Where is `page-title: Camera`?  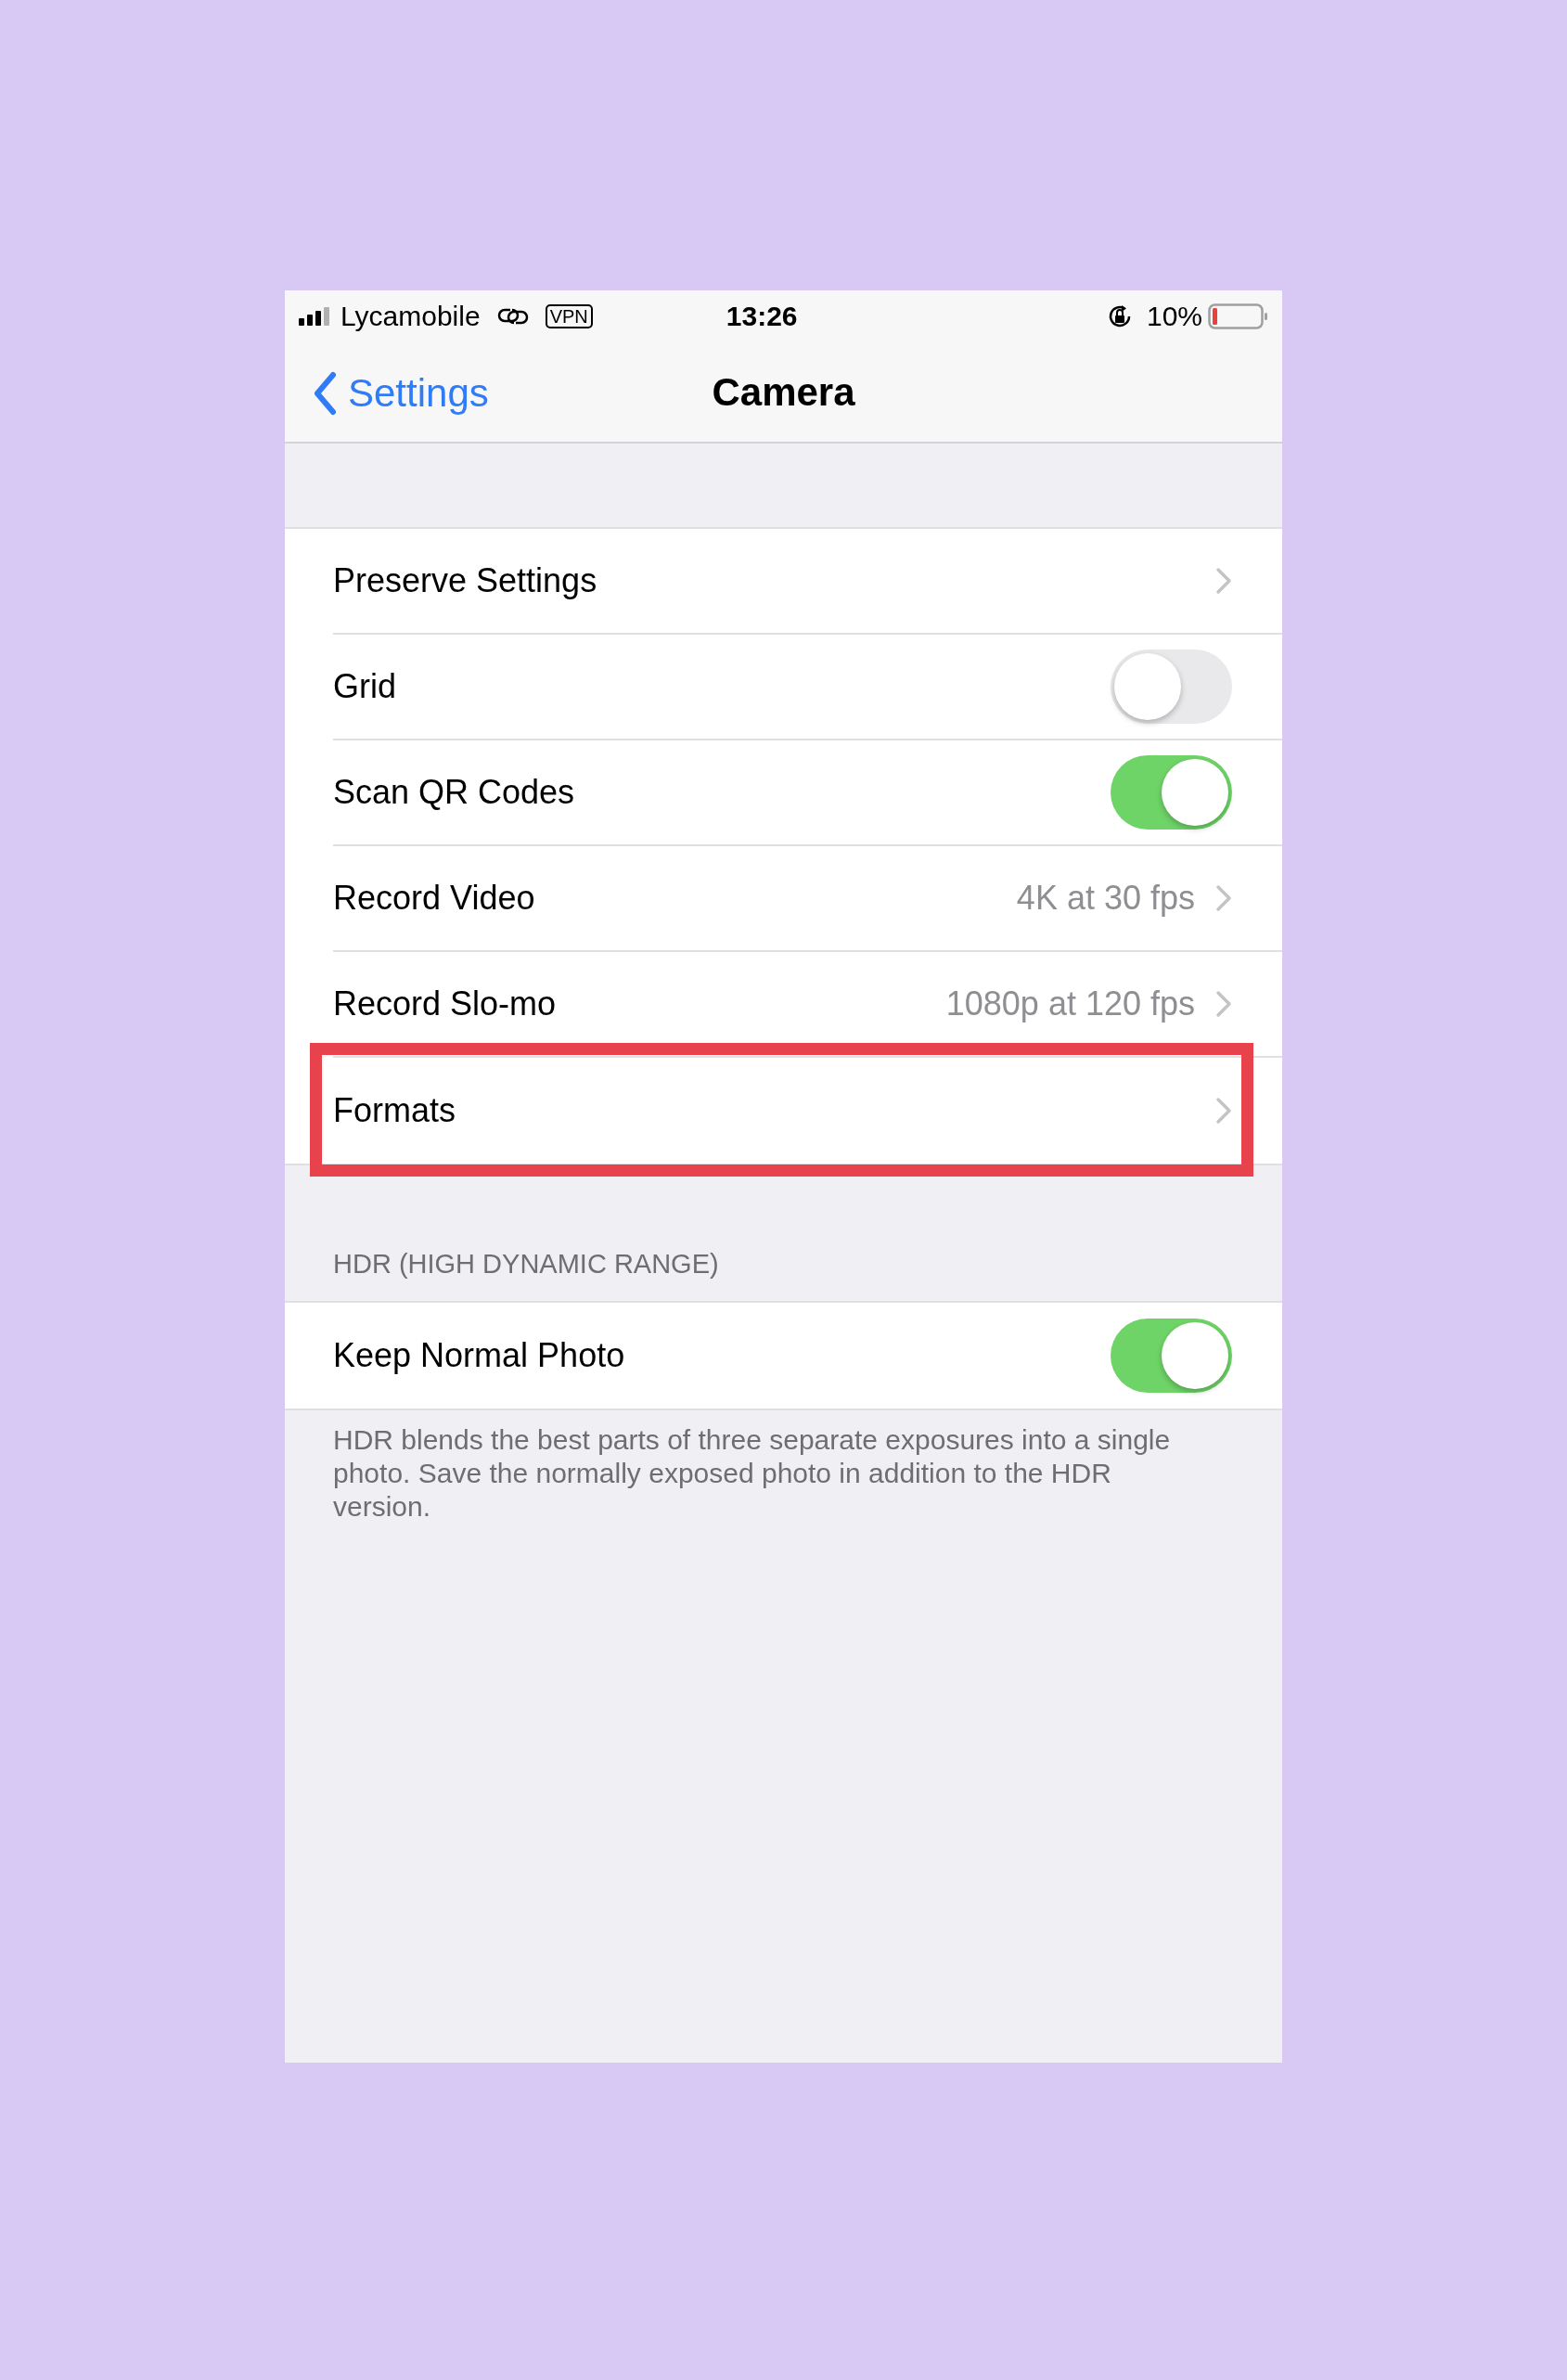
page-title: Camera is located at coordinates (783, 392).